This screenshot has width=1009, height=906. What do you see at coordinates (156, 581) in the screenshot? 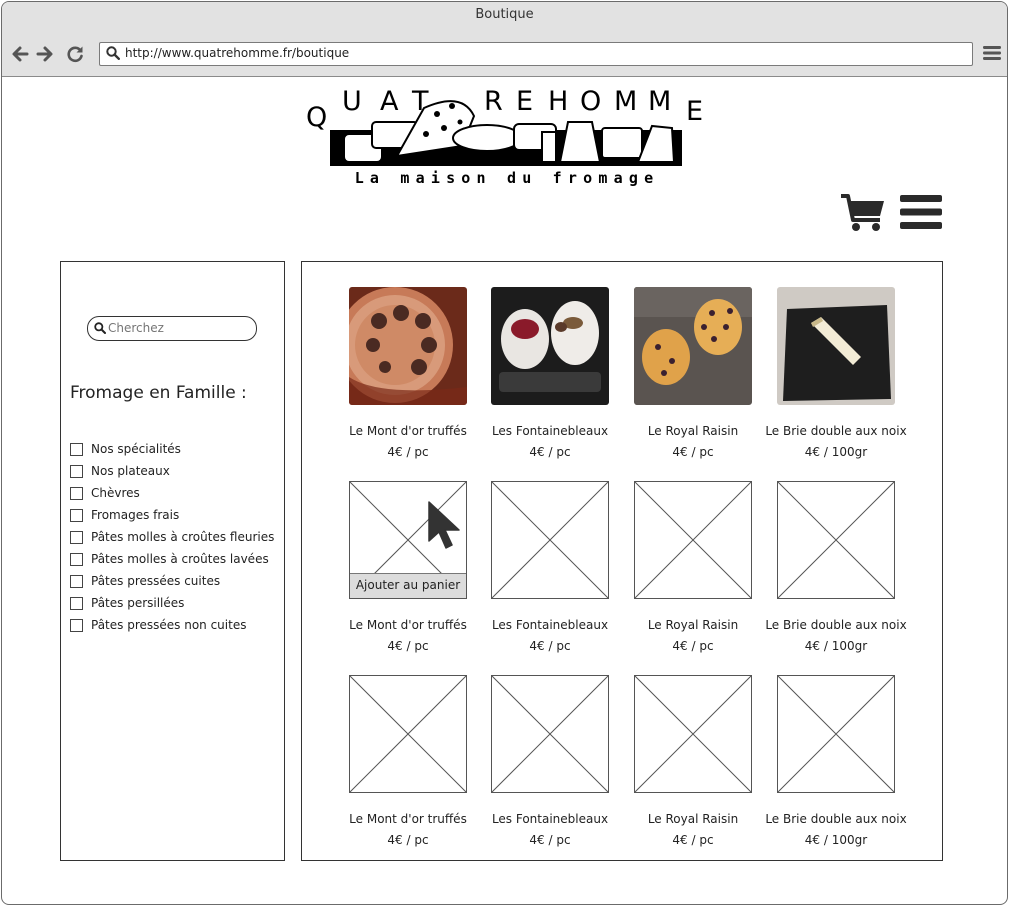
I see `filter-label: Pâtes pressées cuites` at bounding box center [156, 581].